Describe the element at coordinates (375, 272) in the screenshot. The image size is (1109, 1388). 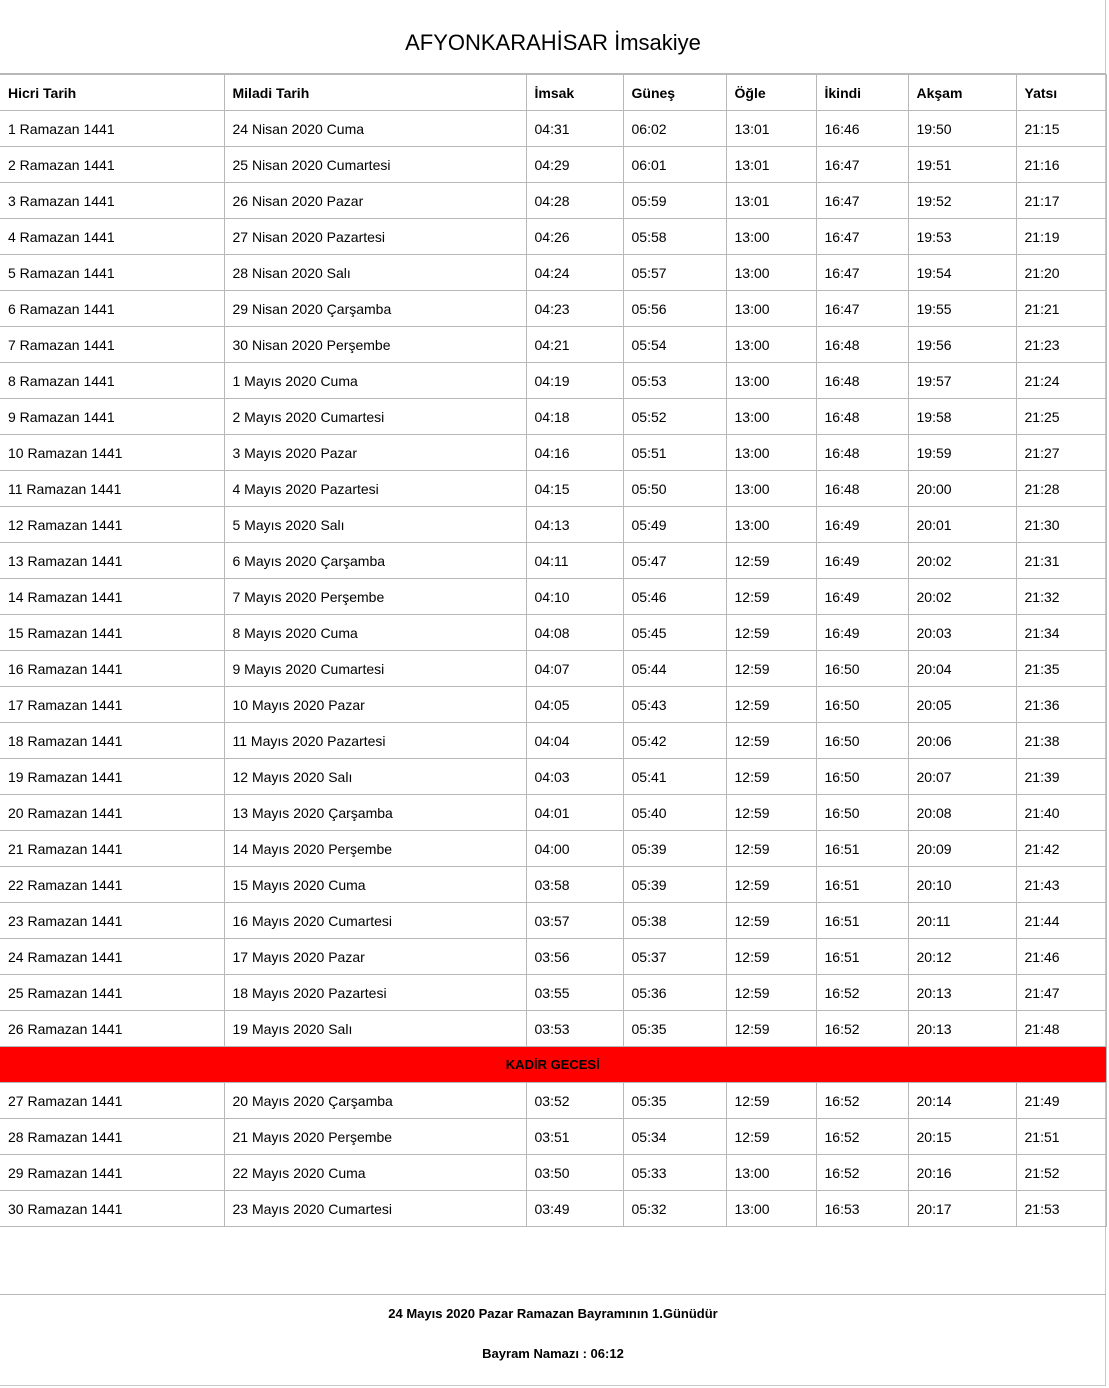
I see `miladi-date: 28 Nisan 2020 Salı` at that location.